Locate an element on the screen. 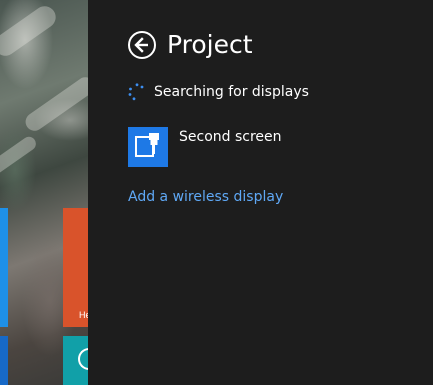  display-option-second-screen: Second screen is located at coordinates (253, 147).